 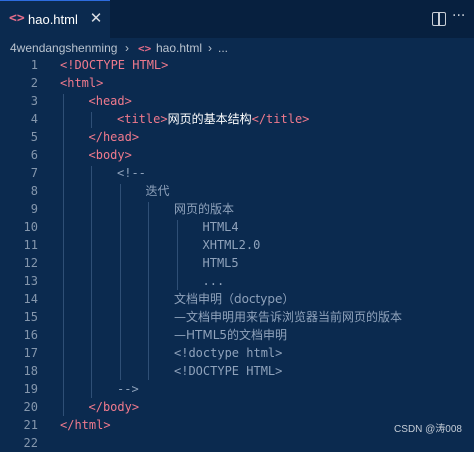 I want to click on code-line: 迭代, so click(x=158, y=191).